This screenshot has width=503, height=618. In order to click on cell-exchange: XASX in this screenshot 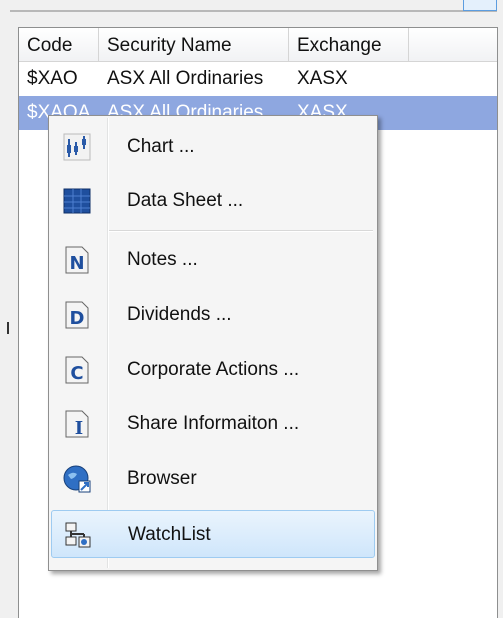, I will do `click(322, 78)`.